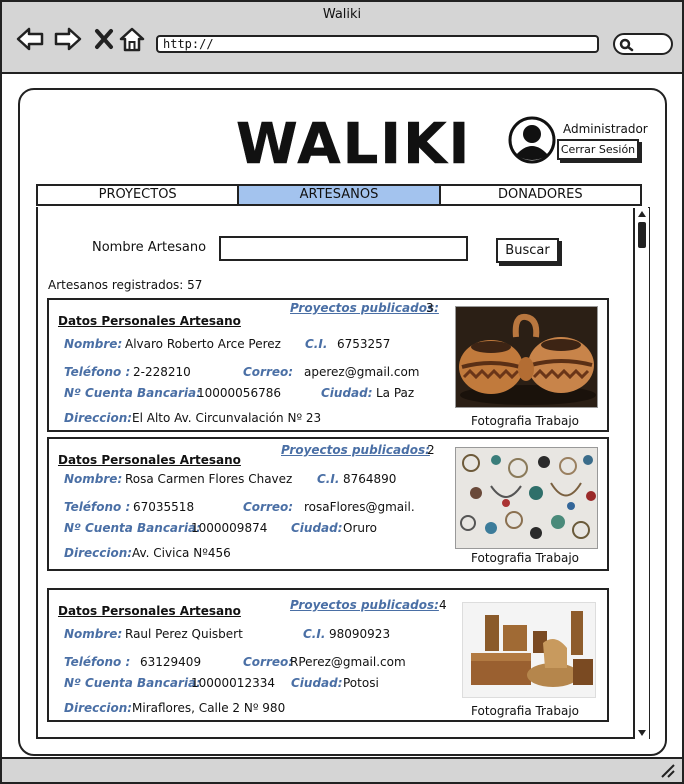 This screenshot has height=784, width=684. What do you see at coordinates (343, 248) in the screenshot?
I see `artisan-search-input` at bounding box center [343, 248].